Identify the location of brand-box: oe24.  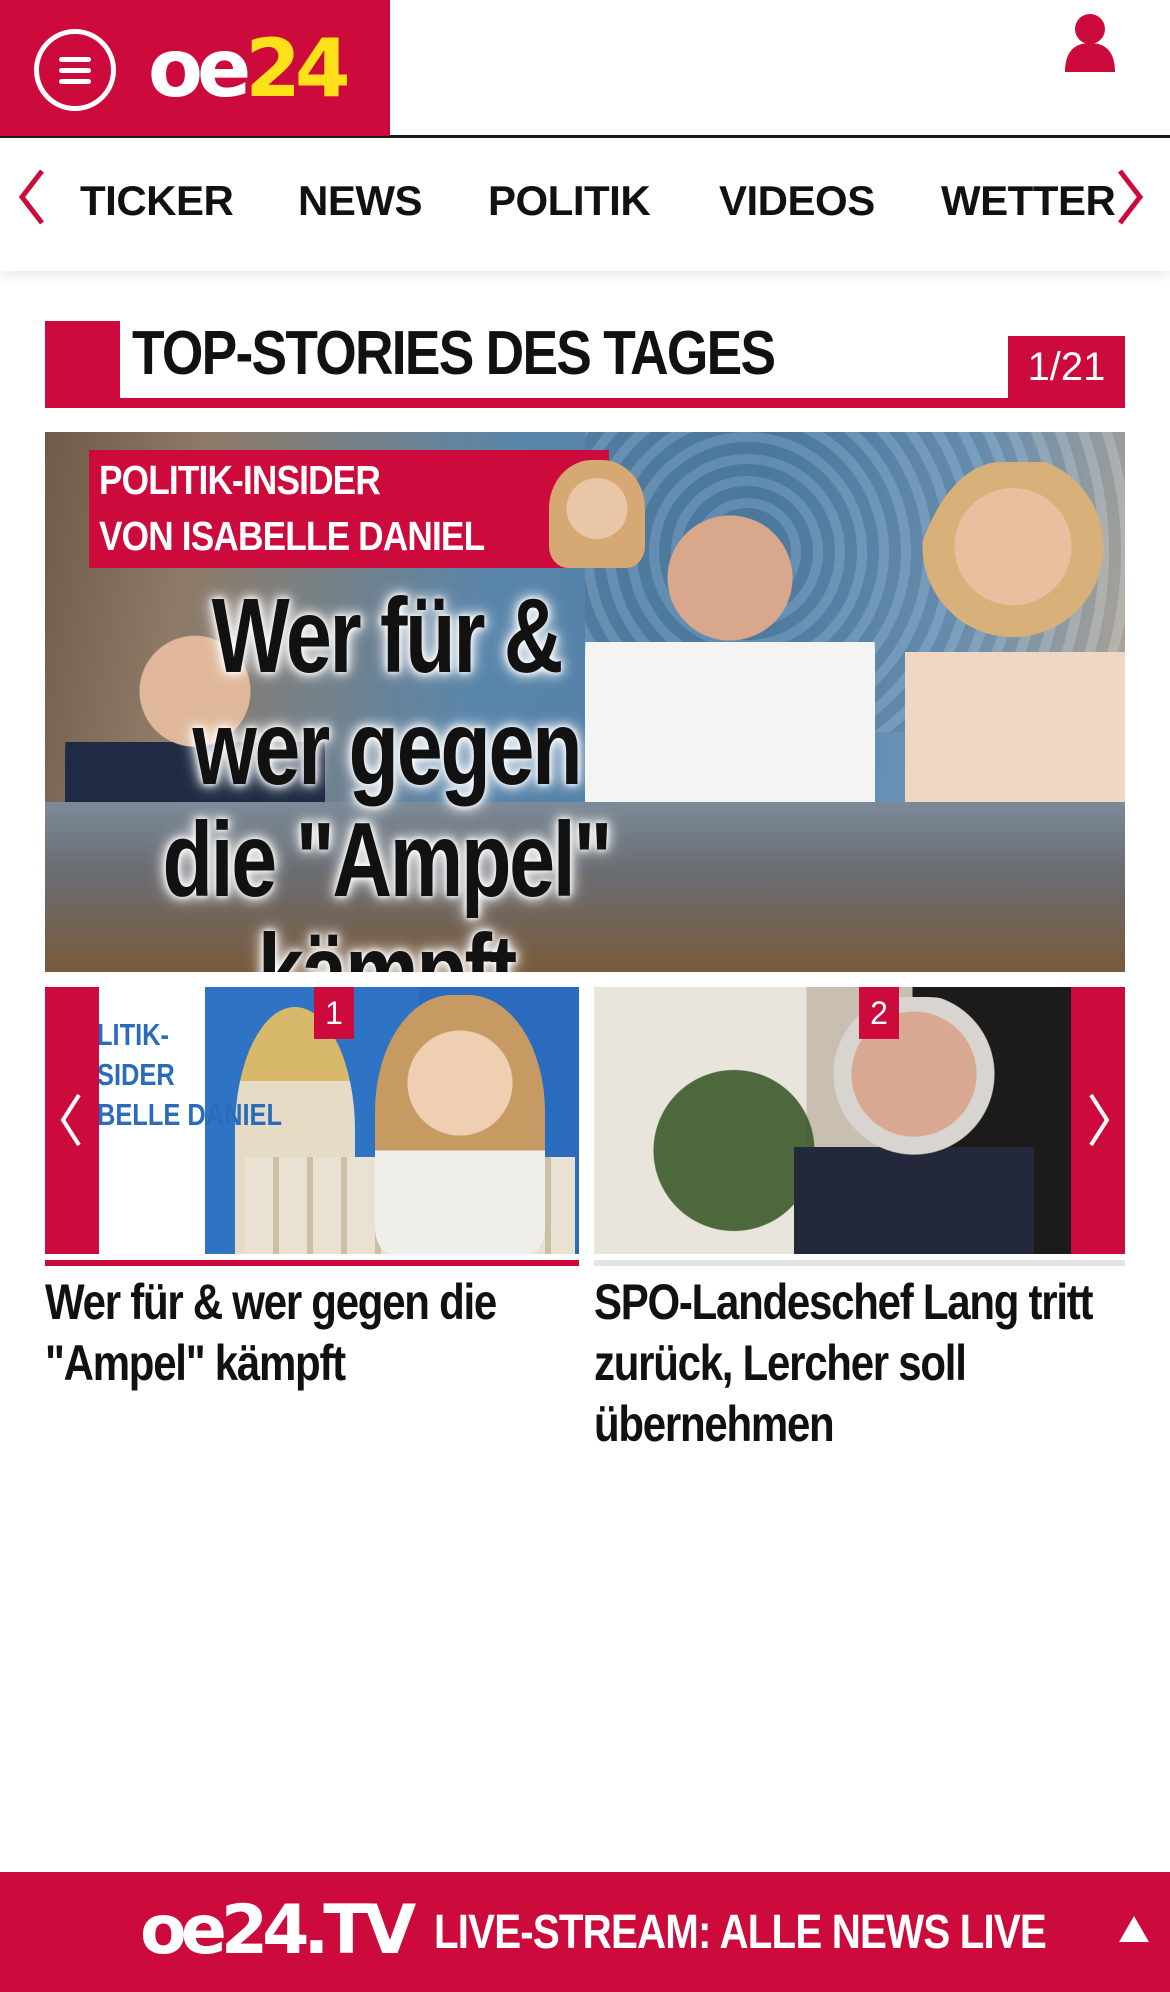
(195, 68).